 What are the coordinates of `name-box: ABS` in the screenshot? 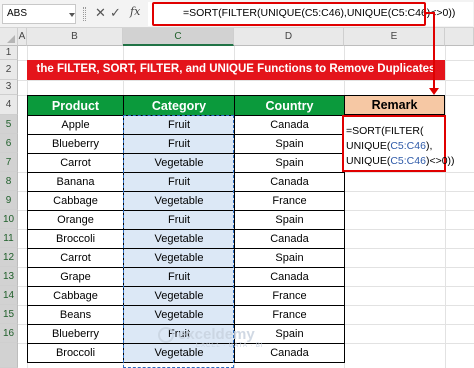 It's located at (39, 14).